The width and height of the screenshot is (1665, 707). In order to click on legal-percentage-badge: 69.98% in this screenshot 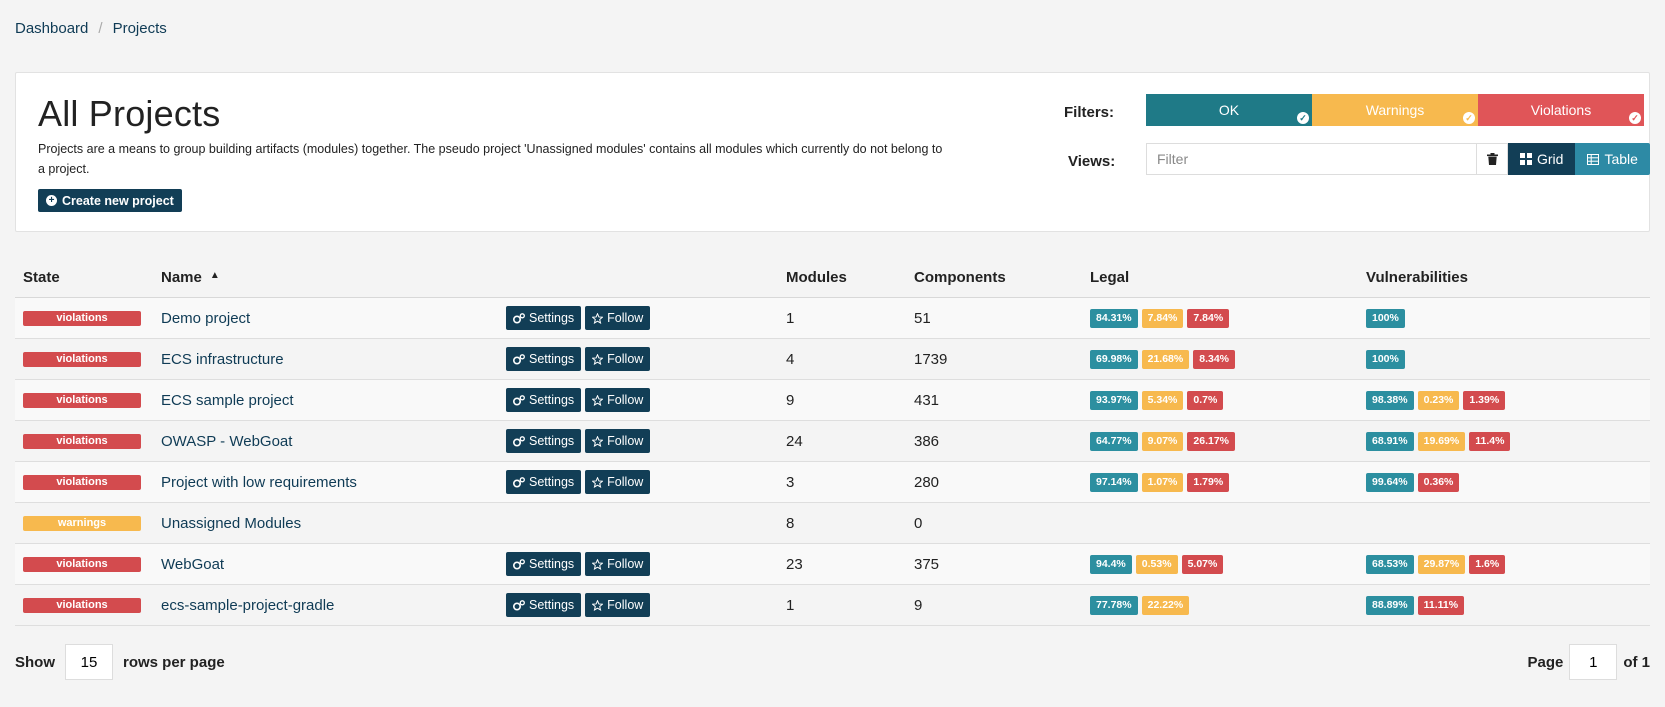, I will do `click(1114, 359)`.